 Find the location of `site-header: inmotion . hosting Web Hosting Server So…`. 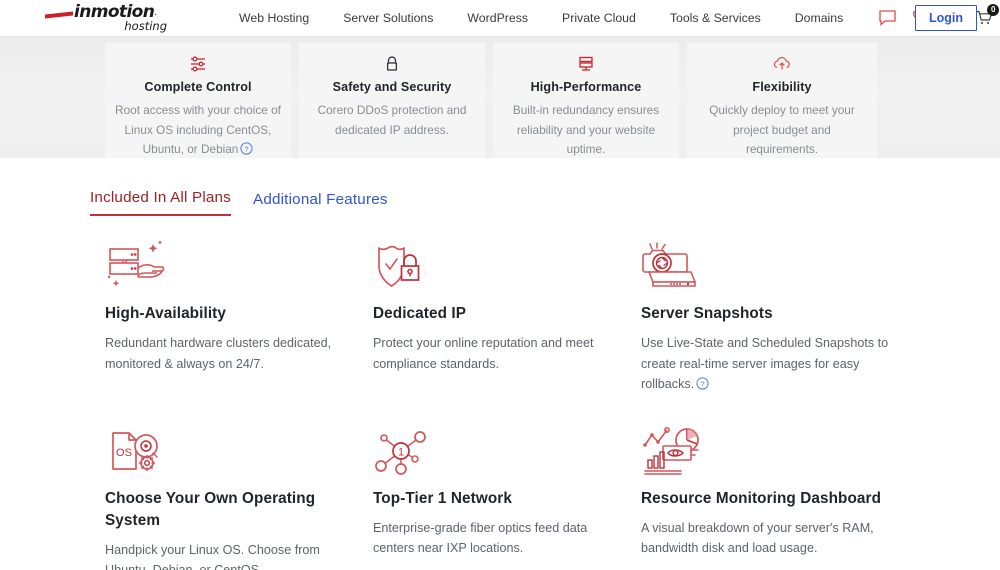

site-header: inmotion . hosting Web Hosting Server So… is located at coordinates (500, 18).